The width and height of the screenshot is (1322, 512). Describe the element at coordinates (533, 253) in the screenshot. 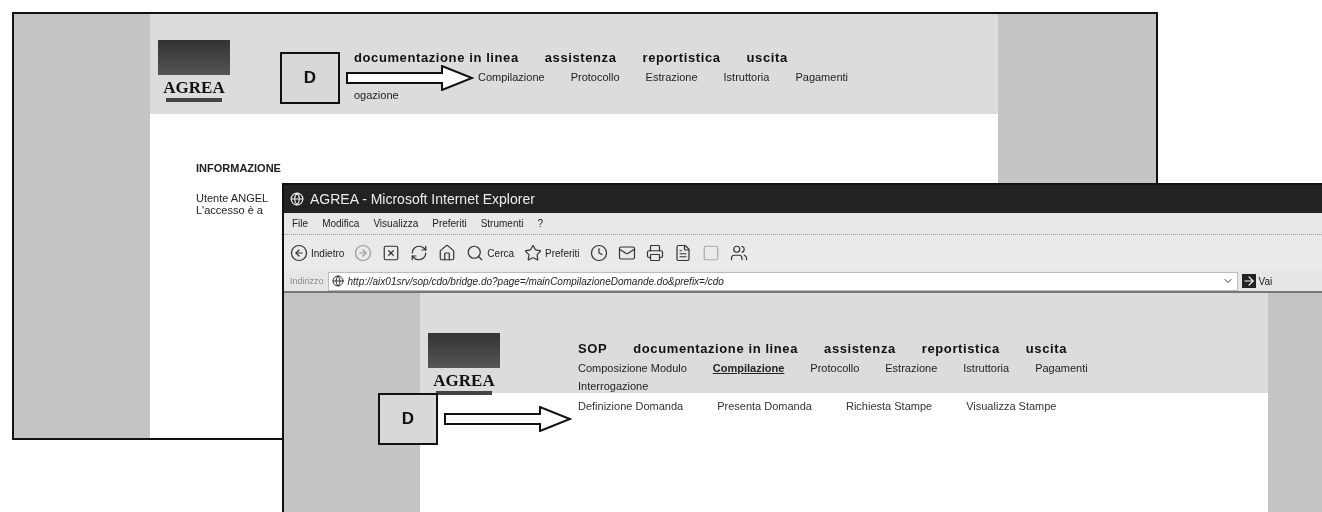

I see `star-icon` at that location.